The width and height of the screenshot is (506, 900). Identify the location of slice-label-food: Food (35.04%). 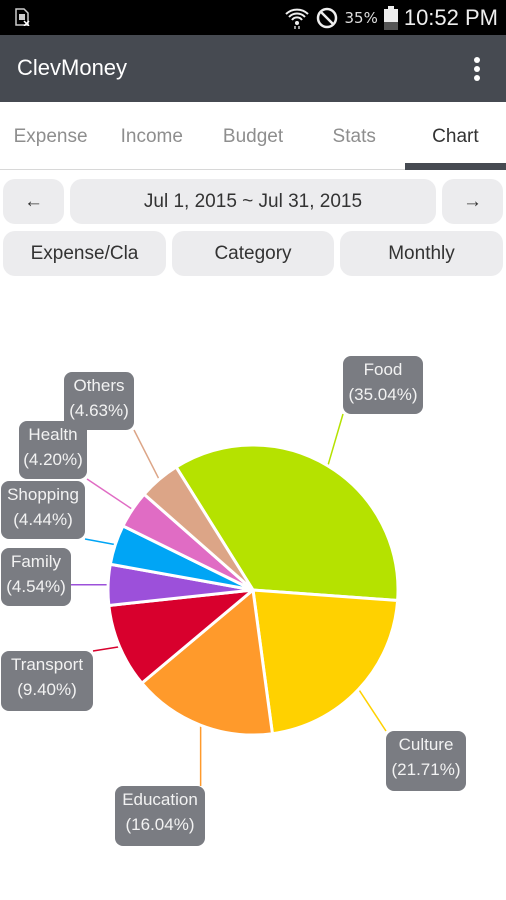
(383, 385).